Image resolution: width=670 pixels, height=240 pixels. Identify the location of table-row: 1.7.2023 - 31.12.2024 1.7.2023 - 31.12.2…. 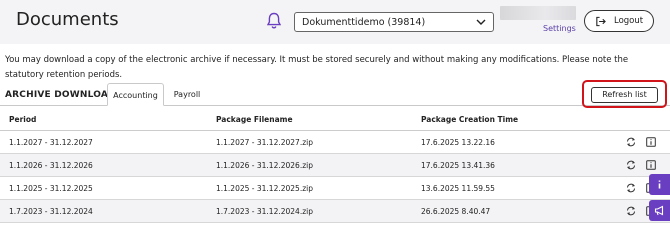
(335, 211).